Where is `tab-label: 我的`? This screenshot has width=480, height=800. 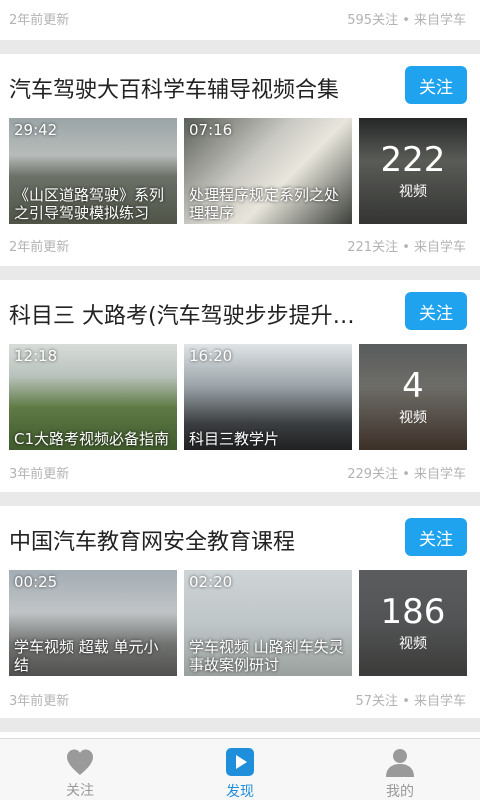
tab-label: 我的 is located at coordinates (400, 792).